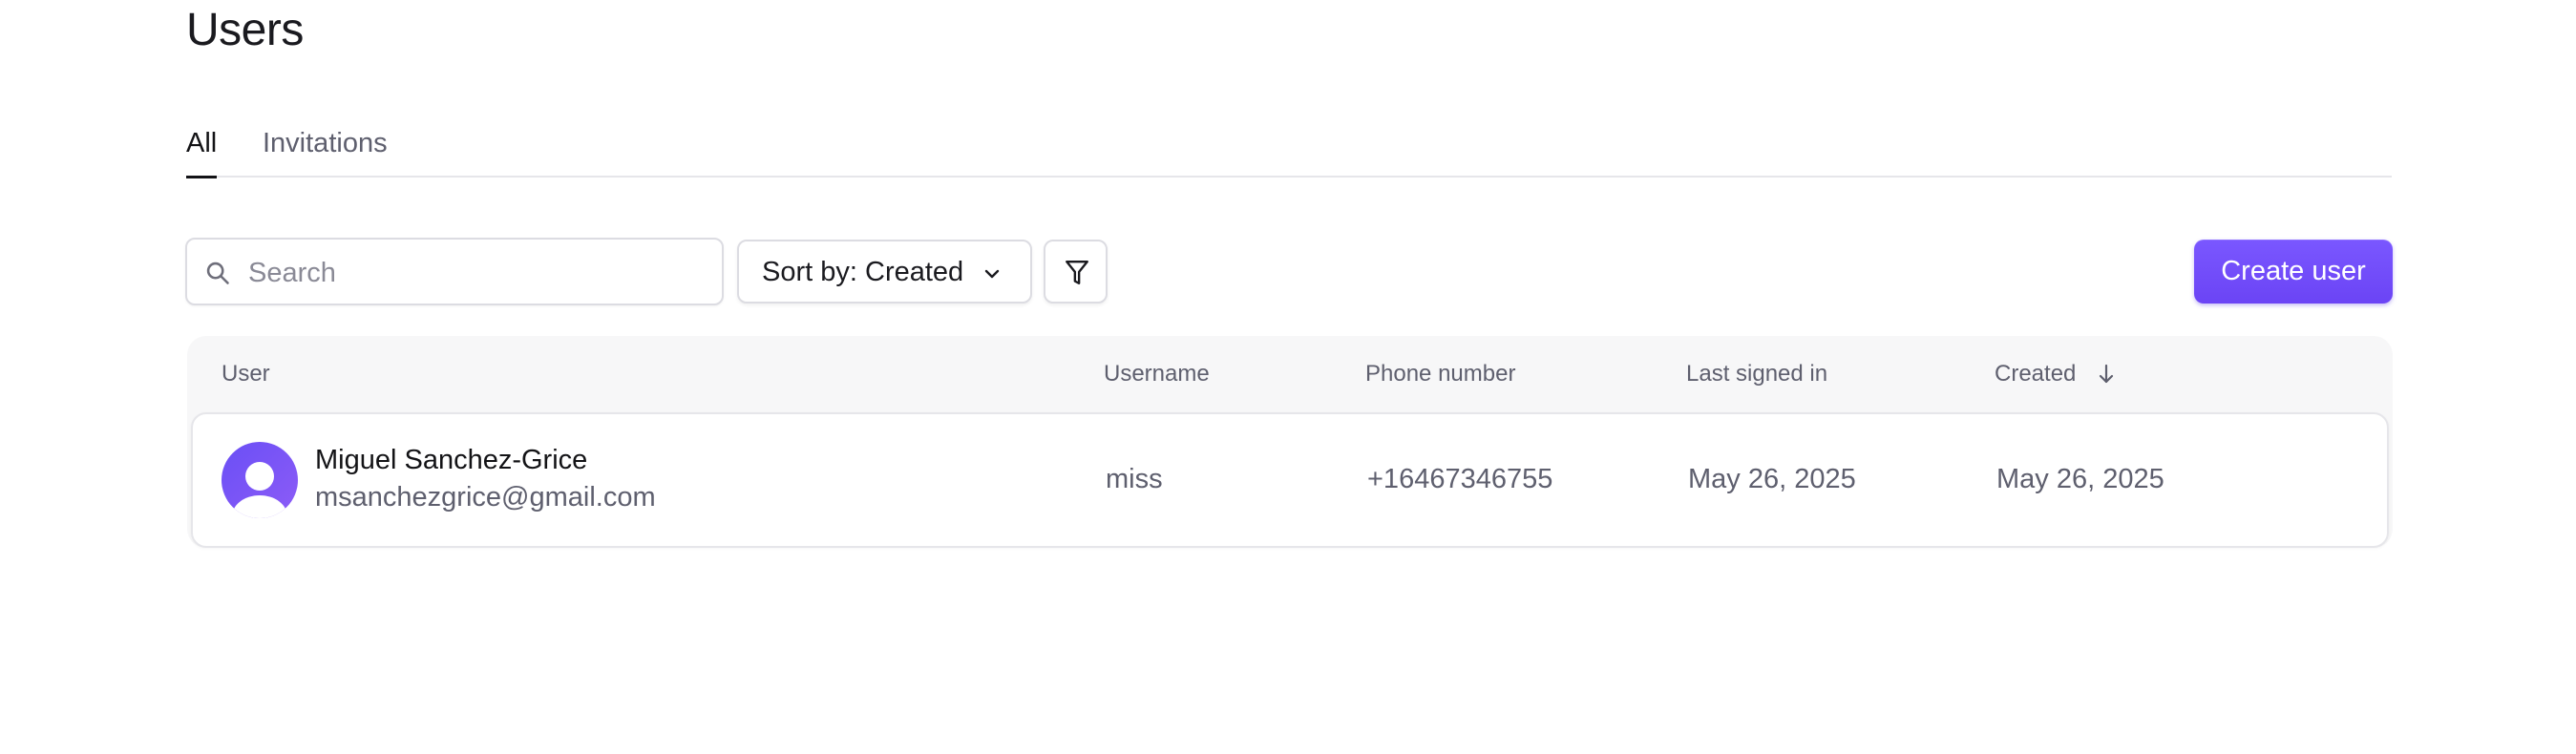 The image size is (2576, 754). Describe the element at coordinates (1289, 151) in the screenshot. I see `tab-bar: All Invitations` at that location.